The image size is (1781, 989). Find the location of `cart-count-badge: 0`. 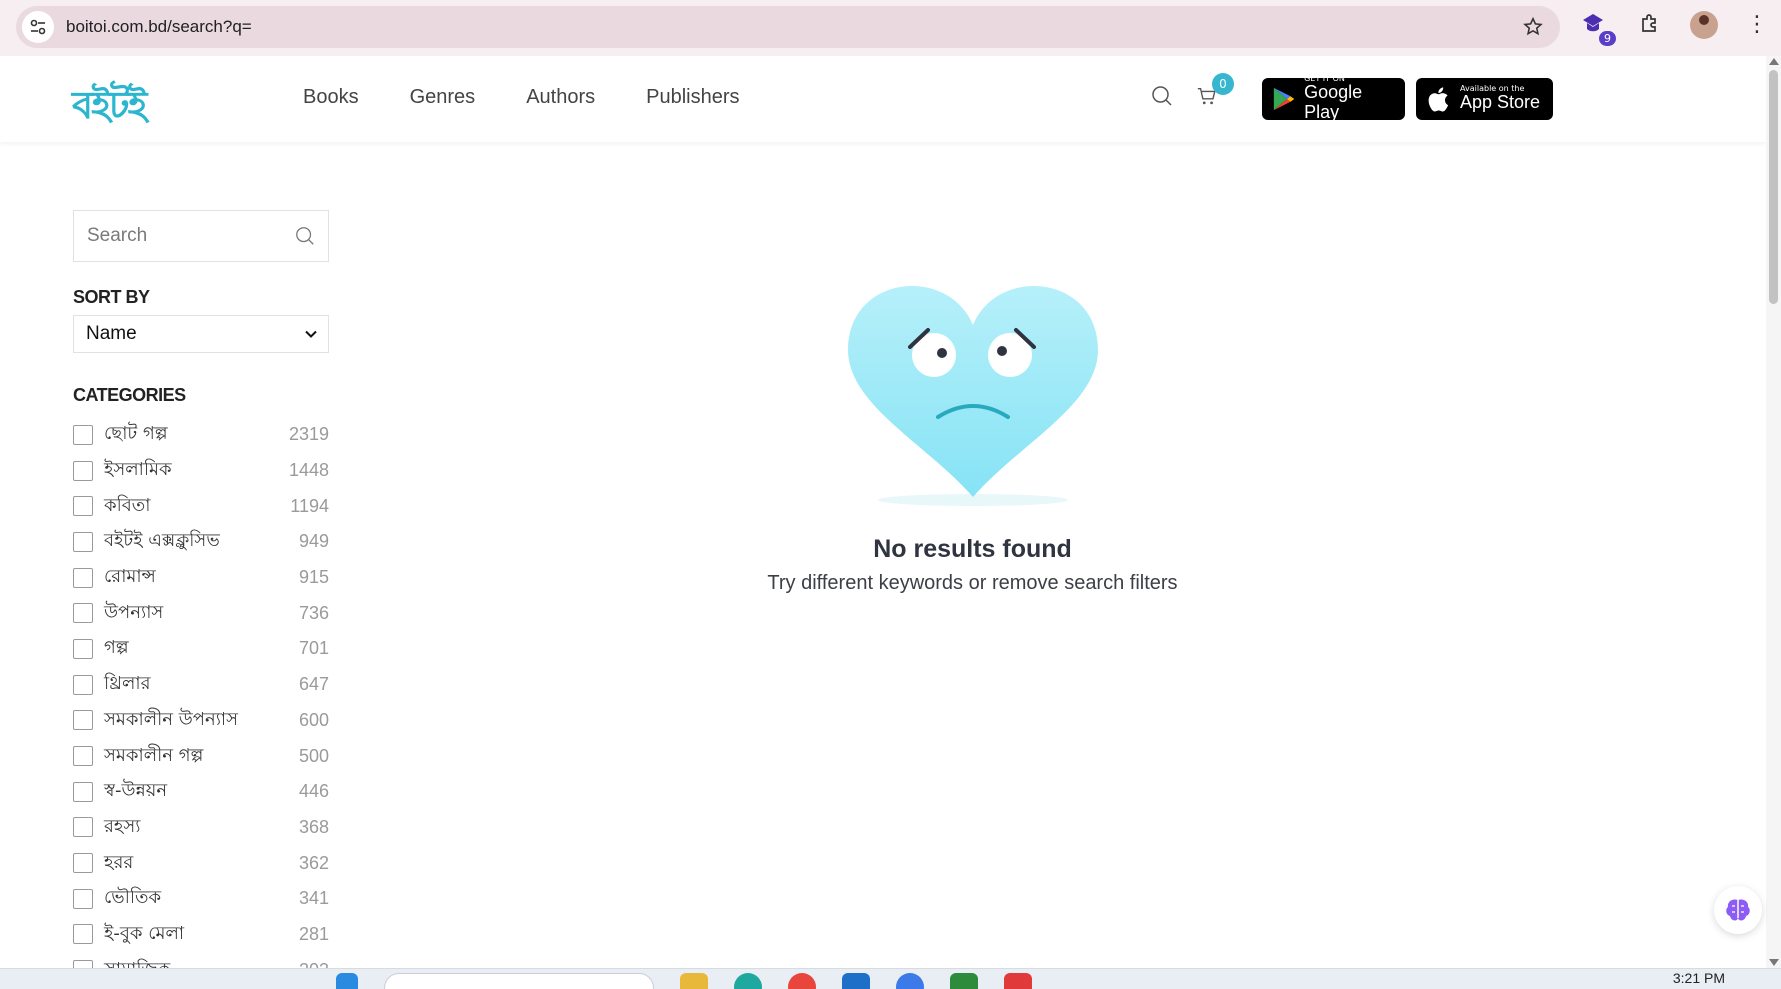

cart-count-badge: 0 is located at coordinates (1223, 84).